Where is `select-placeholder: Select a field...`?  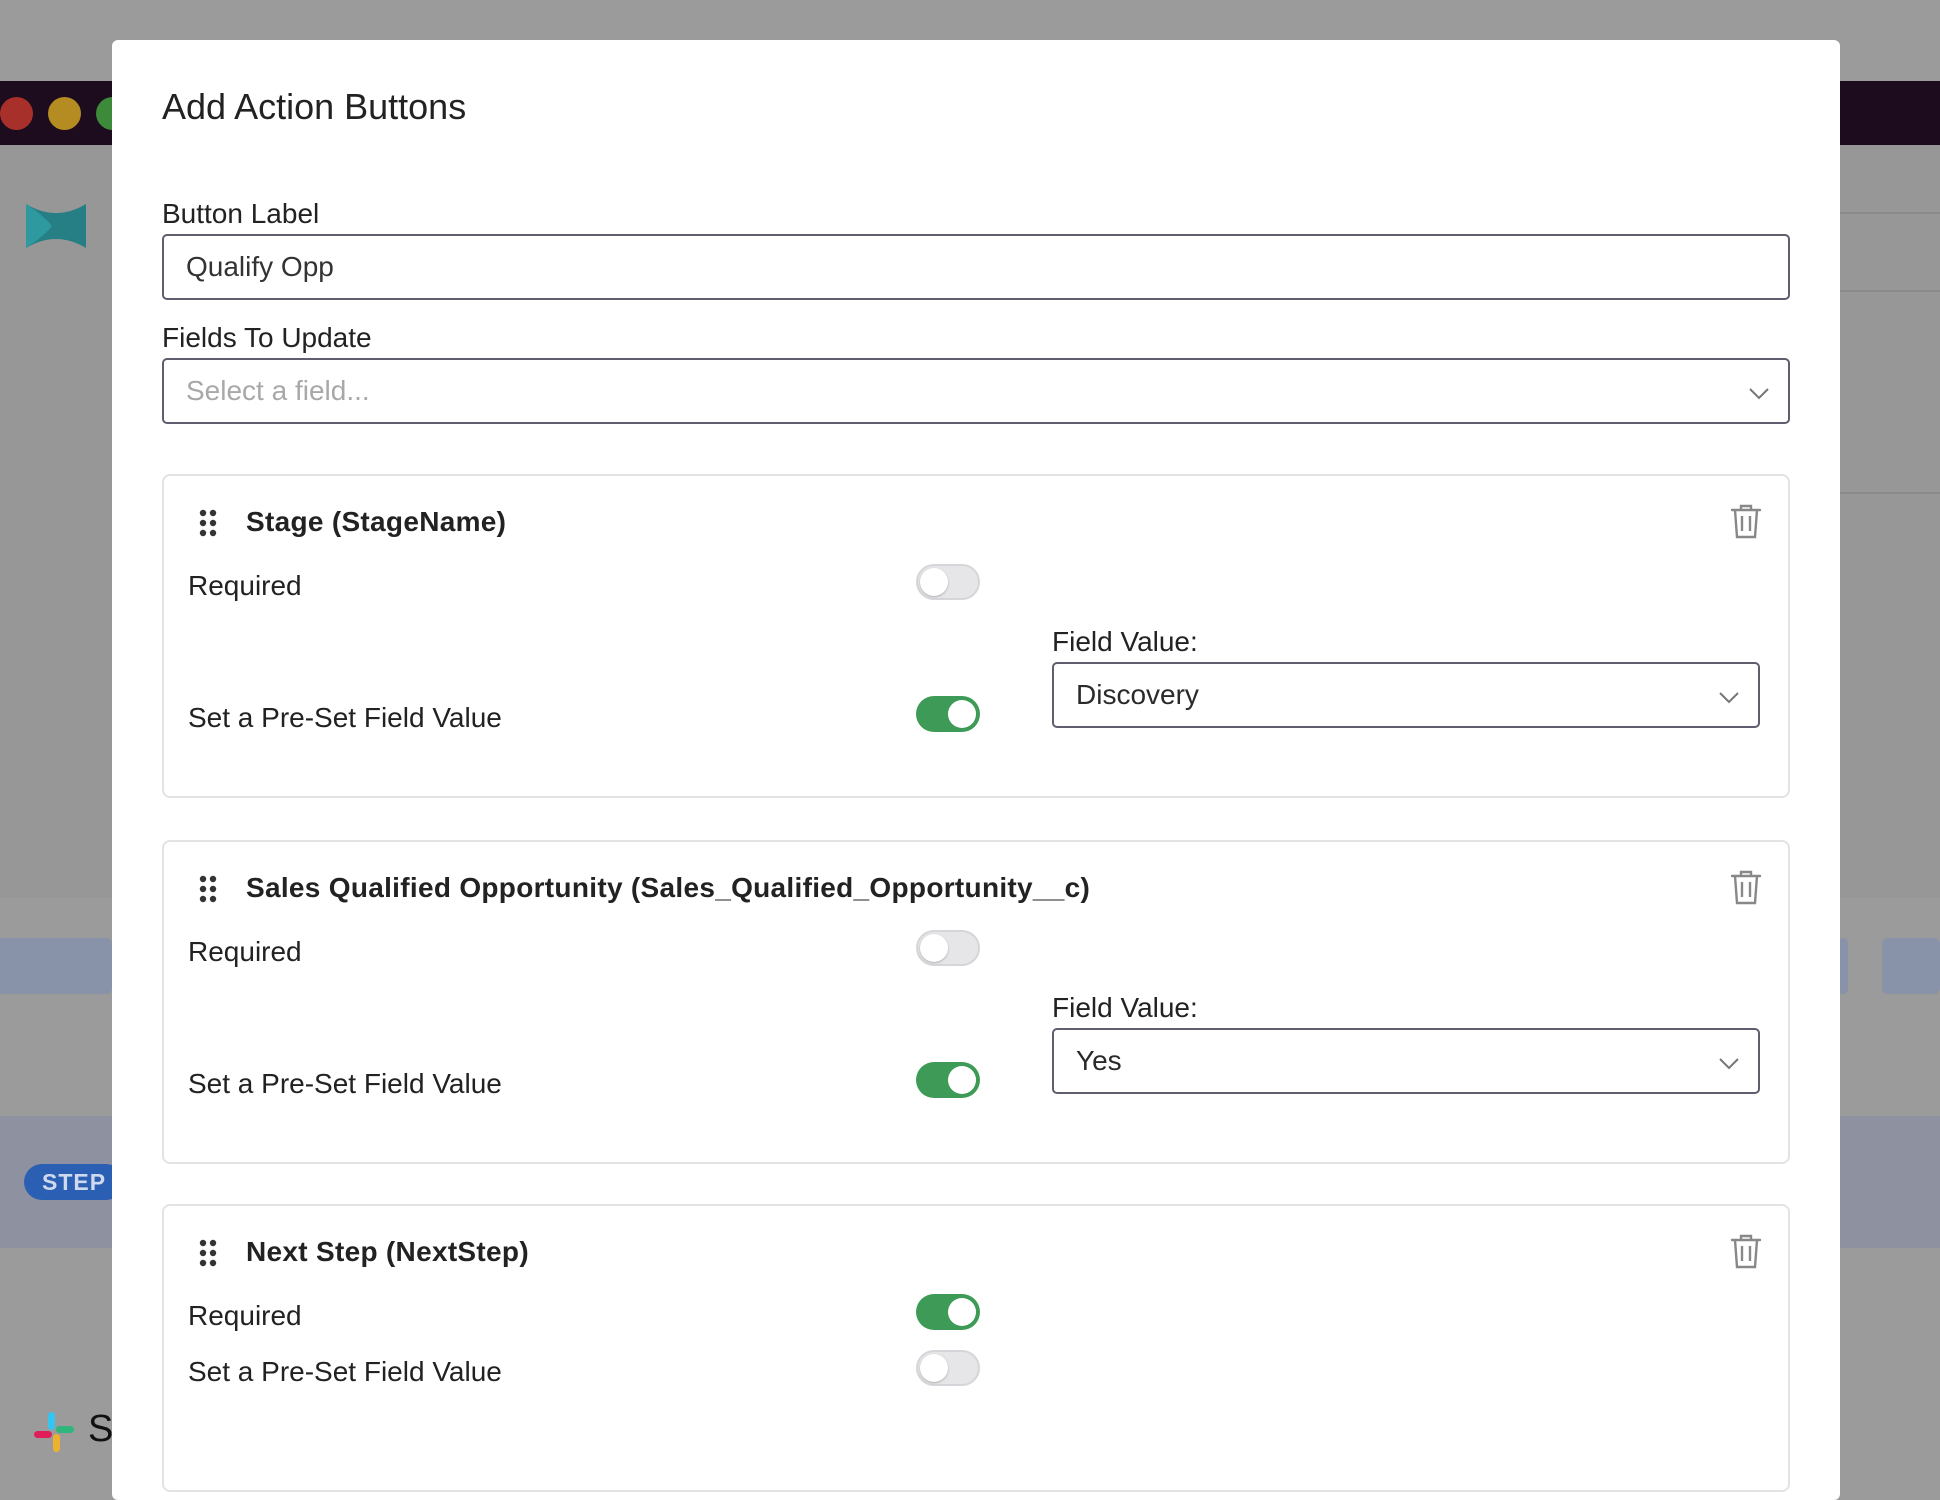
select-placeholder: Select a field... is located at coordinates (278, 390).